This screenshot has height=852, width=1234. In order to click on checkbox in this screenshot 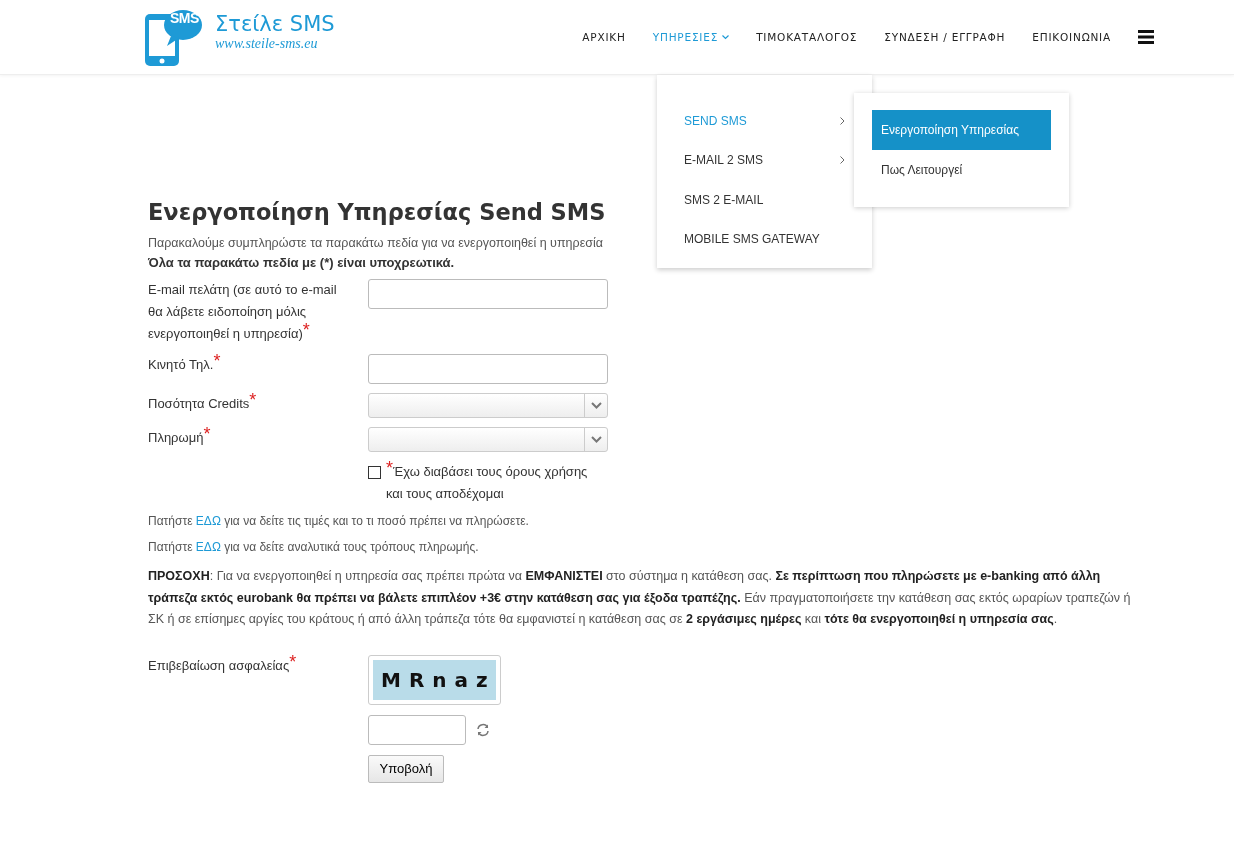, I will do `click(374, 472)`.